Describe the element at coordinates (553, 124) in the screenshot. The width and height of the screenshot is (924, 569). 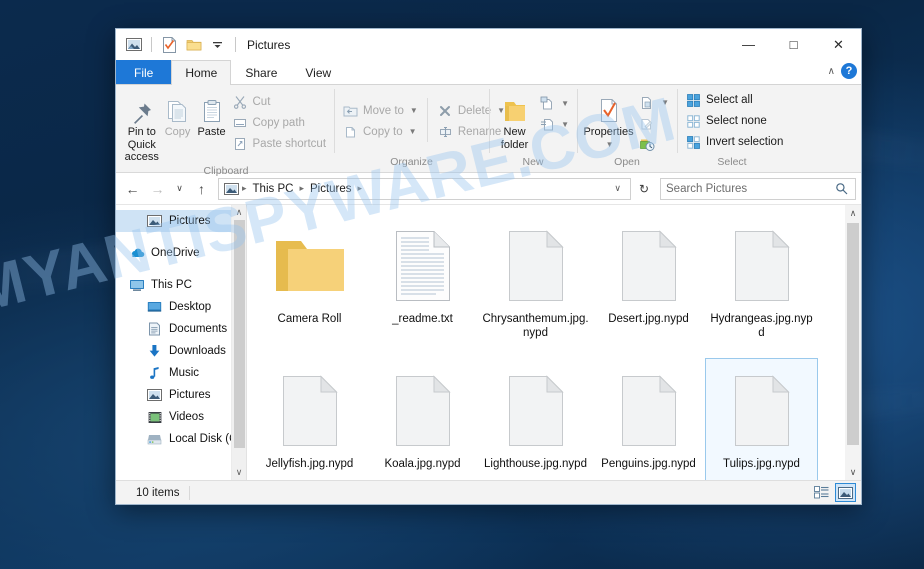
I see `easy-access-button: ▼` at that location.